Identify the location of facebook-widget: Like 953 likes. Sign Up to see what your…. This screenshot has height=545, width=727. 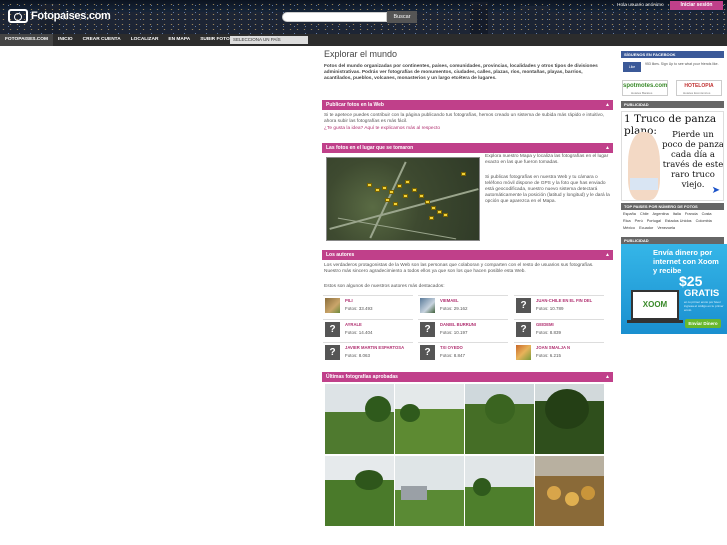
(672, 68).